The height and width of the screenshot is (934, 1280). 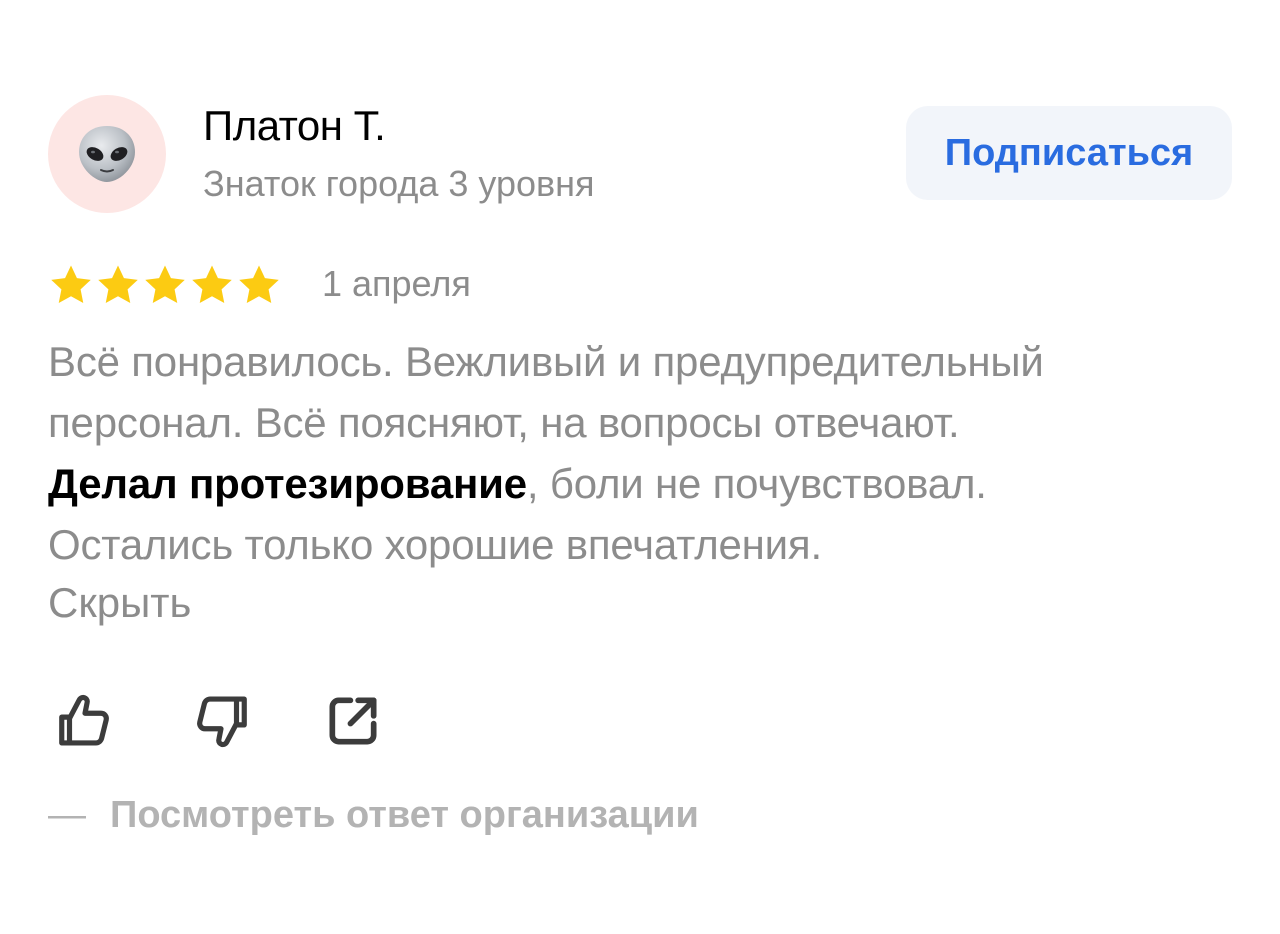 What do you see at coordinates (287, 483) in the screenshot?
I see `review-highlight: Делал протезирование` at bounding box center [287, 483].